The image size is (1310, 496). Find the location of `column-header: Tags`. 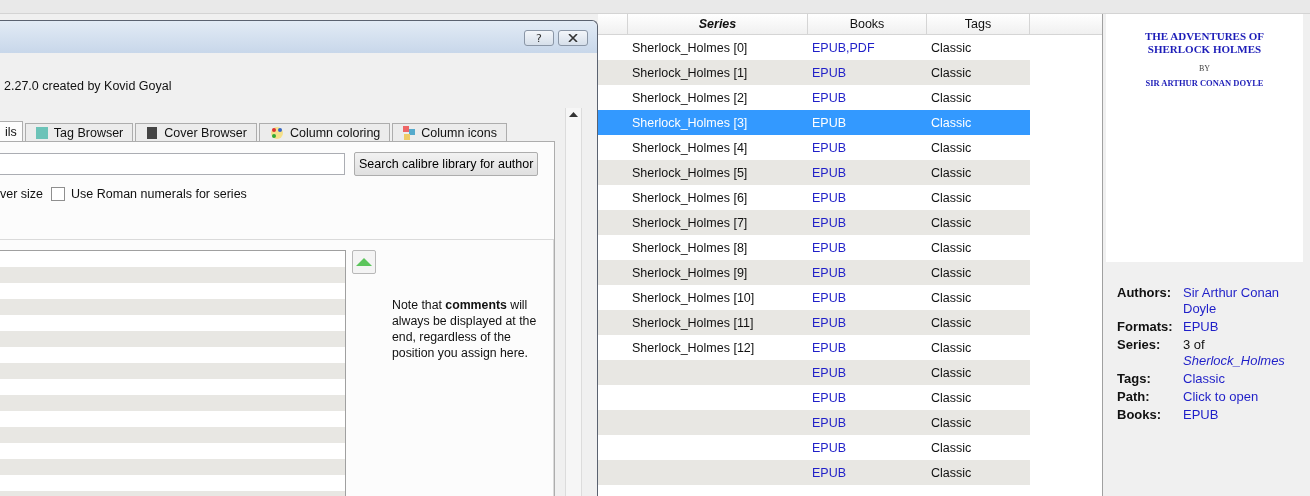

column-header: Tags is located at coordinates (978, 24).